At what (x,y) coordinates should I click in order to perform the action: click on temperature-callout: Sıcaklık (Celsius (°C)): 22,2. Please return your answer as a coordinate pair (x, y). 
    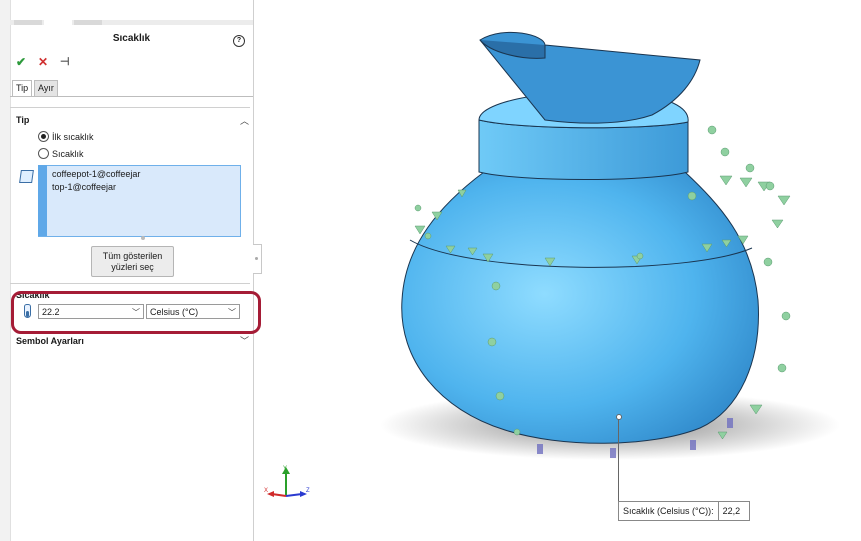
    Looking at the image, I should click on (684, 511).